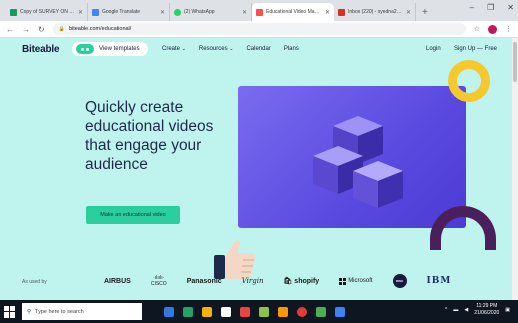 This screenshot has height=323, width=518. Describe the element at coordinates (455, 310) in the screenshot. I see `network-icon: ▬` at that location.